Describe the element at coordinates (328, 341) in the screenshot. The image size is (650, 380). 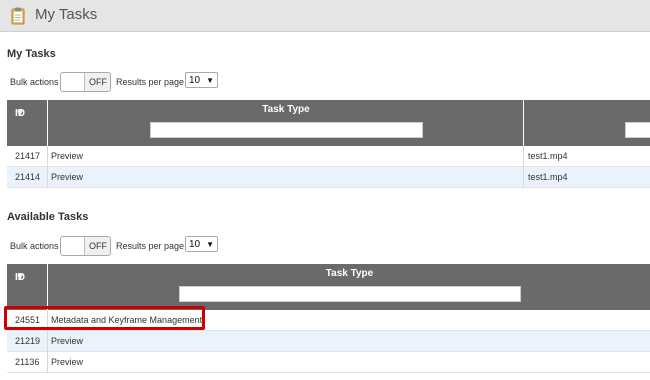
I see `table-row: 21219 Preview` at that location.